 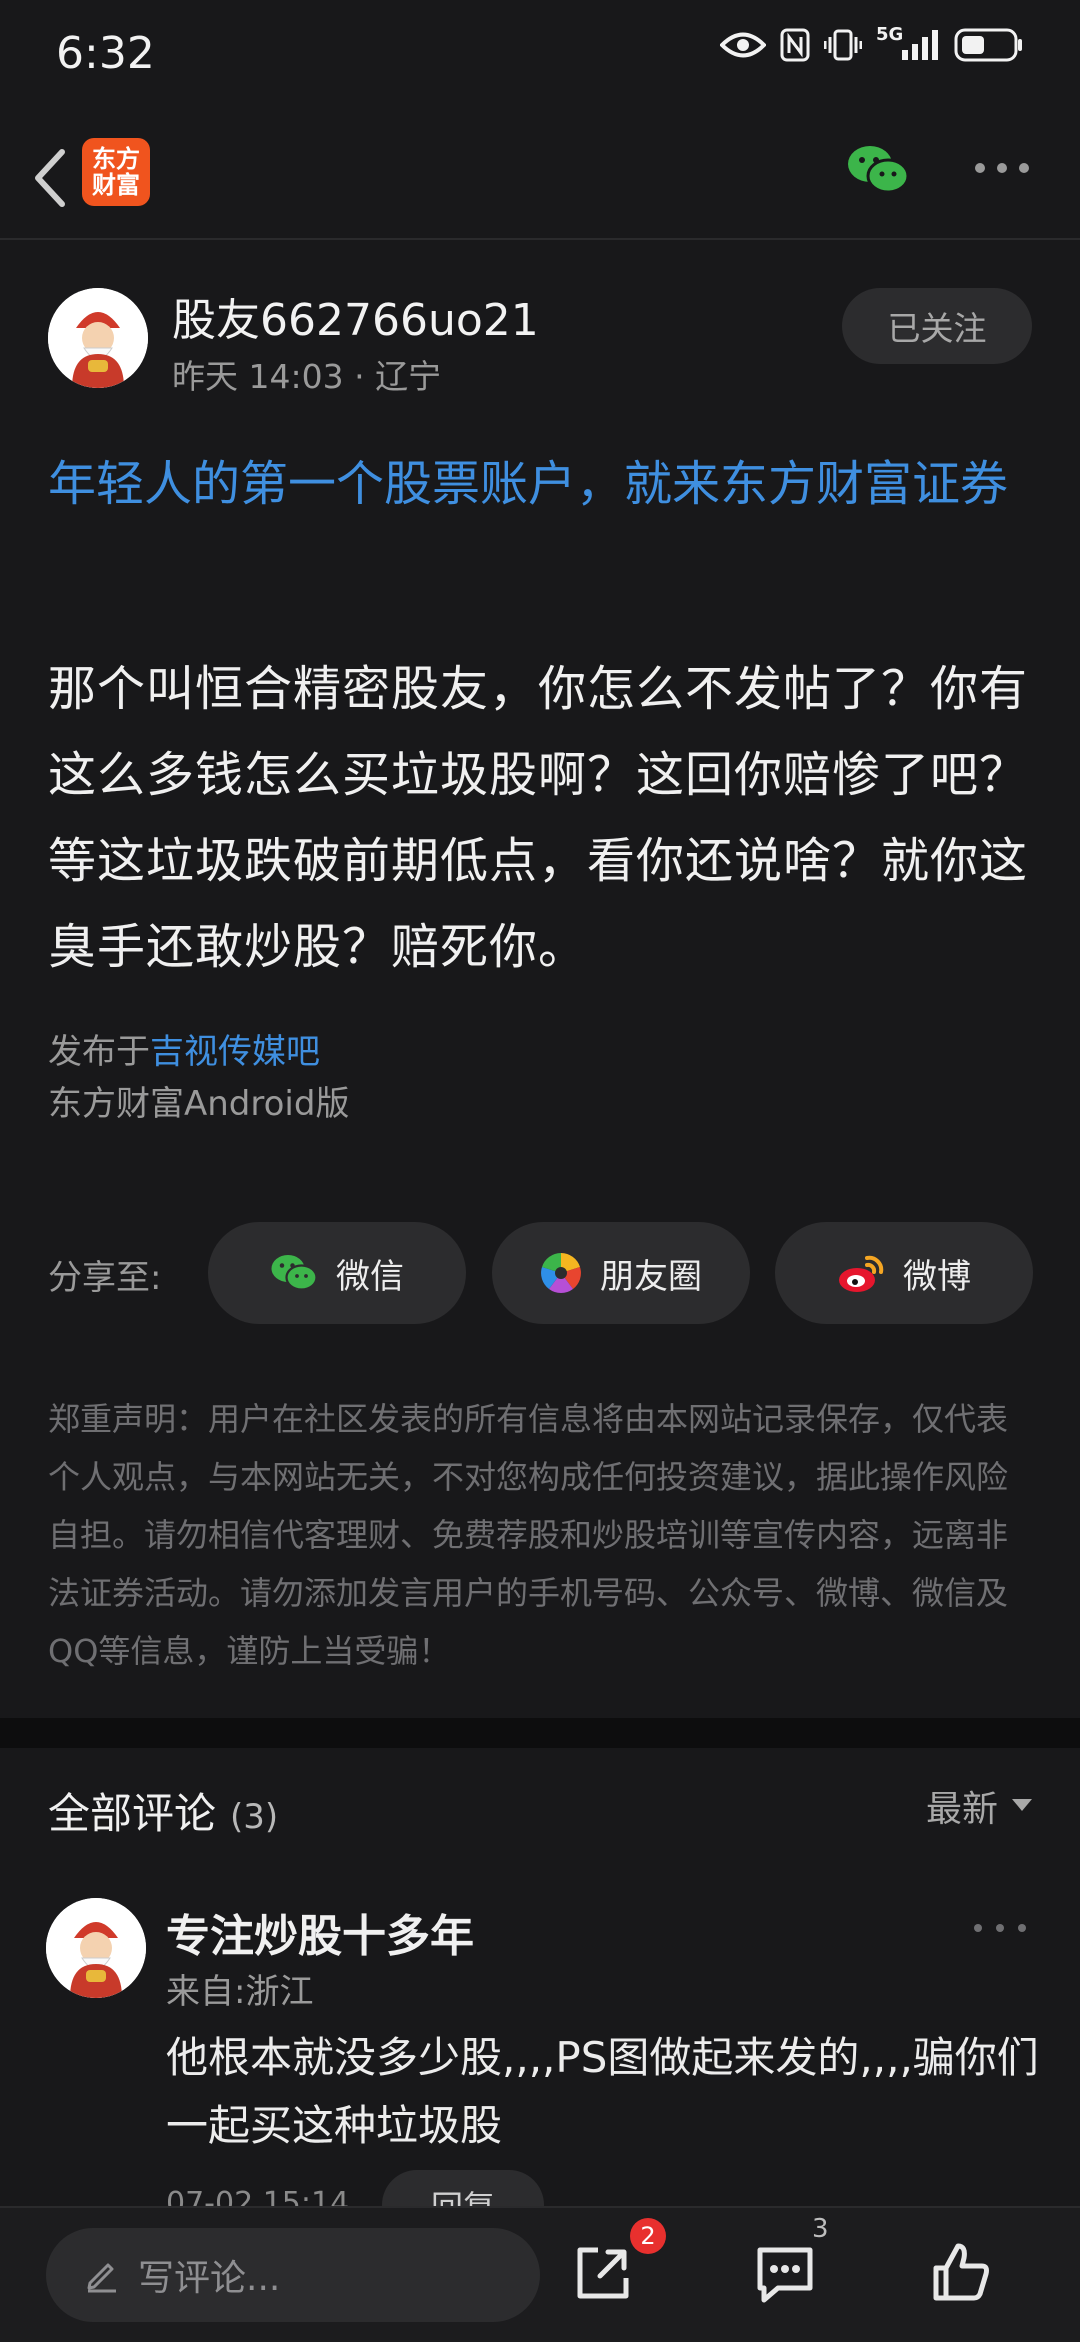 I want to click on app-logo: 东方 财富, so click(x=116, y=172).